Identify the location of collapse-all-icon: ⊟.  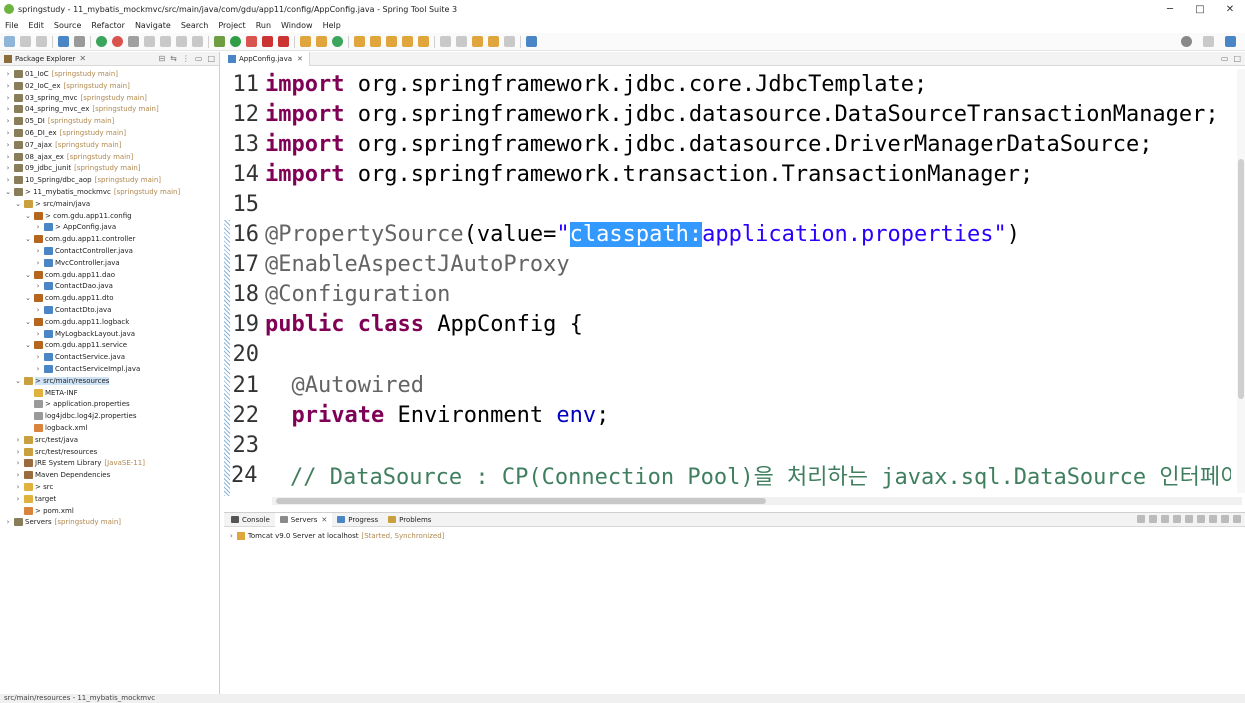
(161, 58).